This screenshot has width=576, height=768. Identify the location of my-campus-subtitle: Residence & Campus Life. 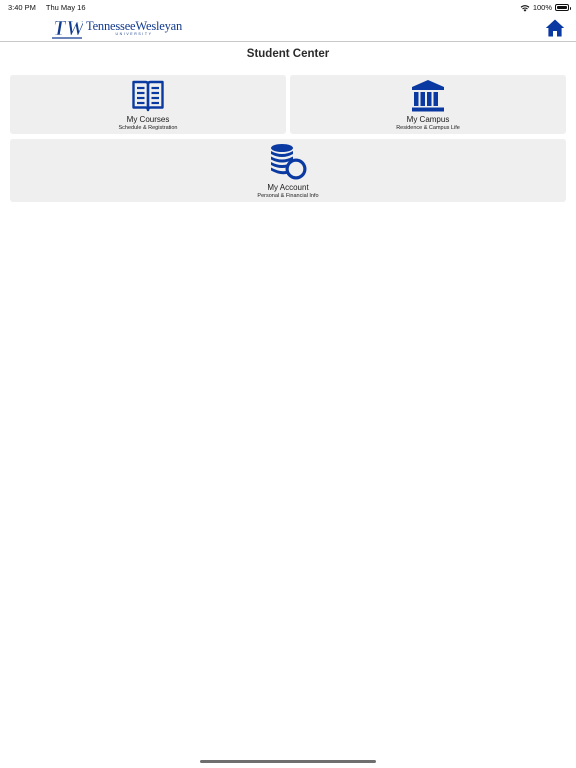
(428, 128).